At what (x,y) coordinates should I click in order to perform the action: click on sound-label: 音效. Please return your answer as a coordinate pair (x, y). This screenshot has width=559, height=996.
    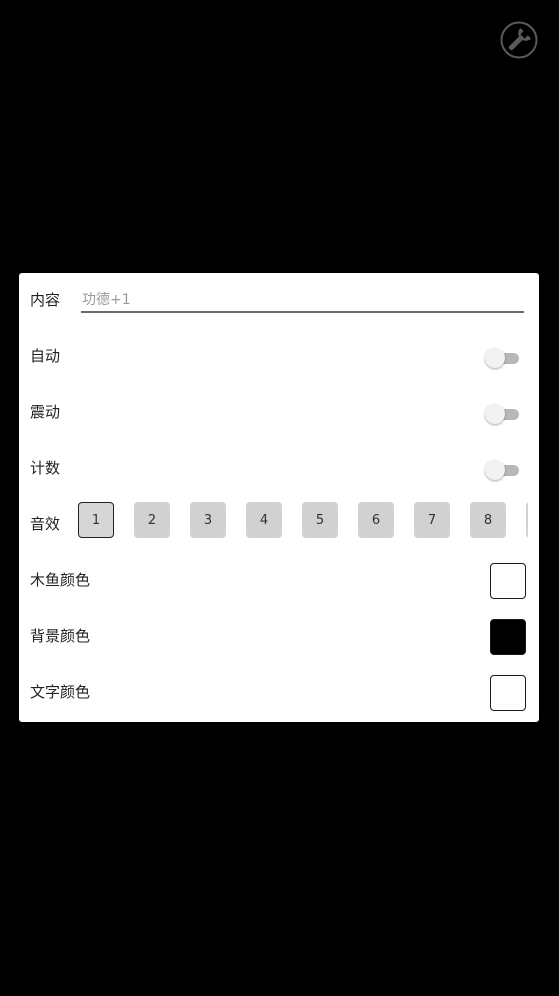
    Looking at the image, I should click on (45, 524).